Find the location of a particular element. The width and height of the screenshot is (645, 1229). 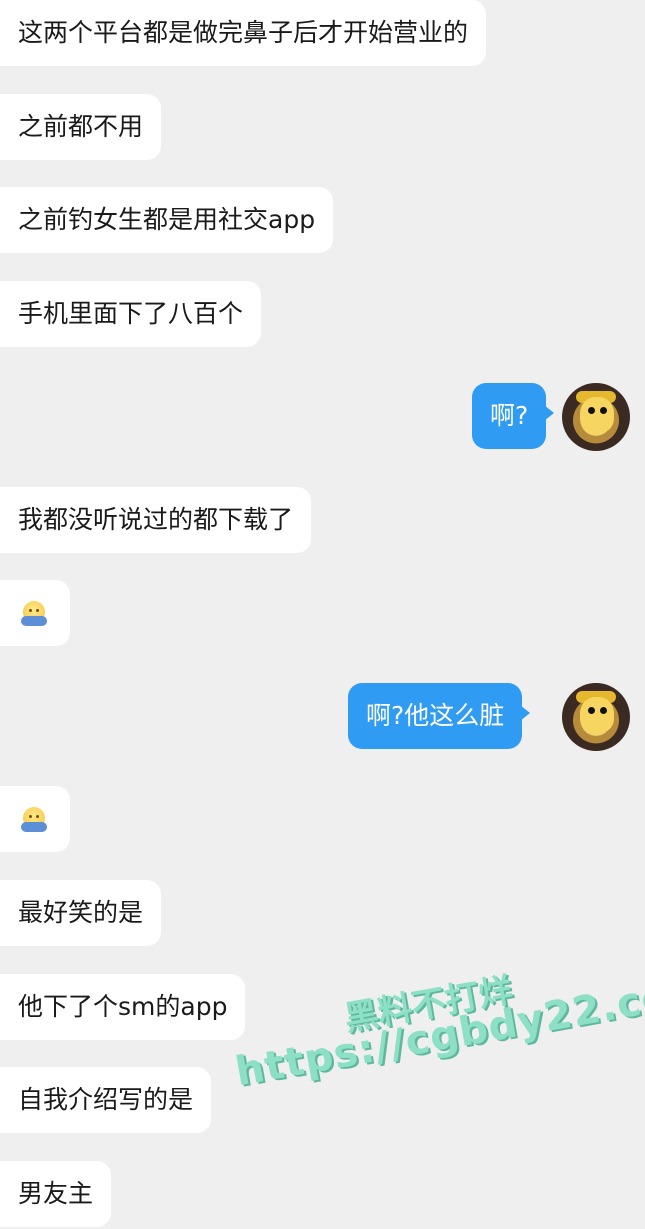

message-bubble: 手机里面下了八百个 is located at coordinates (131, 314).